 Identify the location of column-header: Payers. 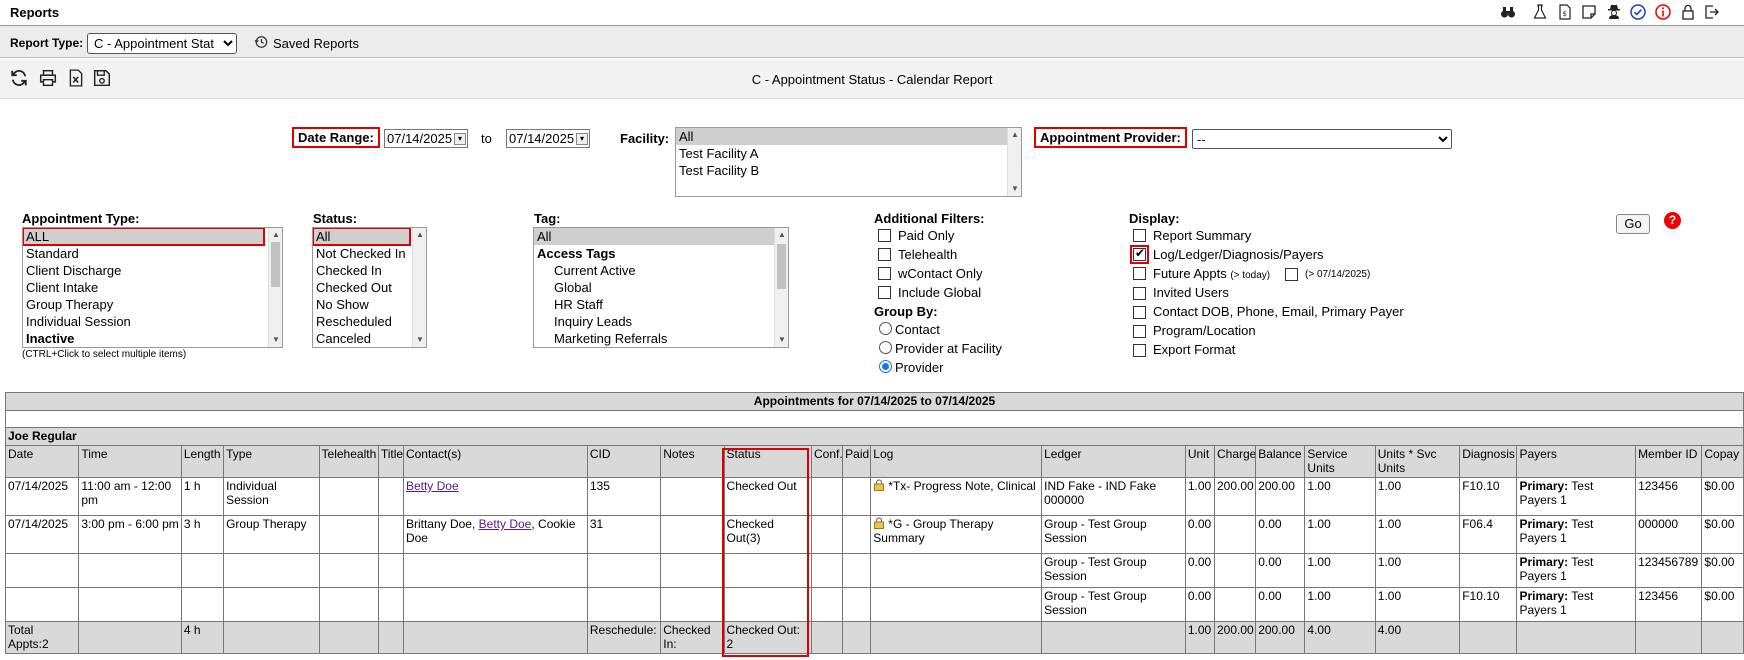
(1576, 461).